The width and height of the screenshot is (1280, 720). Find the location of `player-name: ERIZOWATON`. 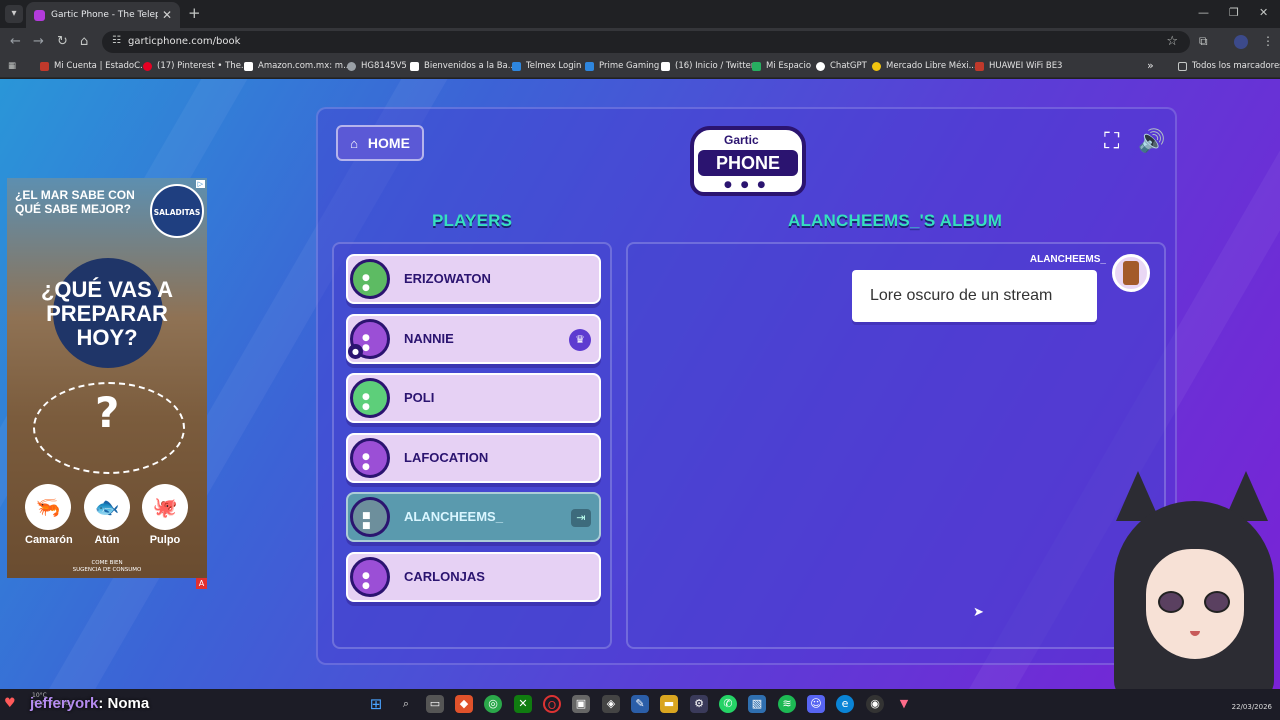

player-name: ERIZOWATON is located at coordinates (447, 278).